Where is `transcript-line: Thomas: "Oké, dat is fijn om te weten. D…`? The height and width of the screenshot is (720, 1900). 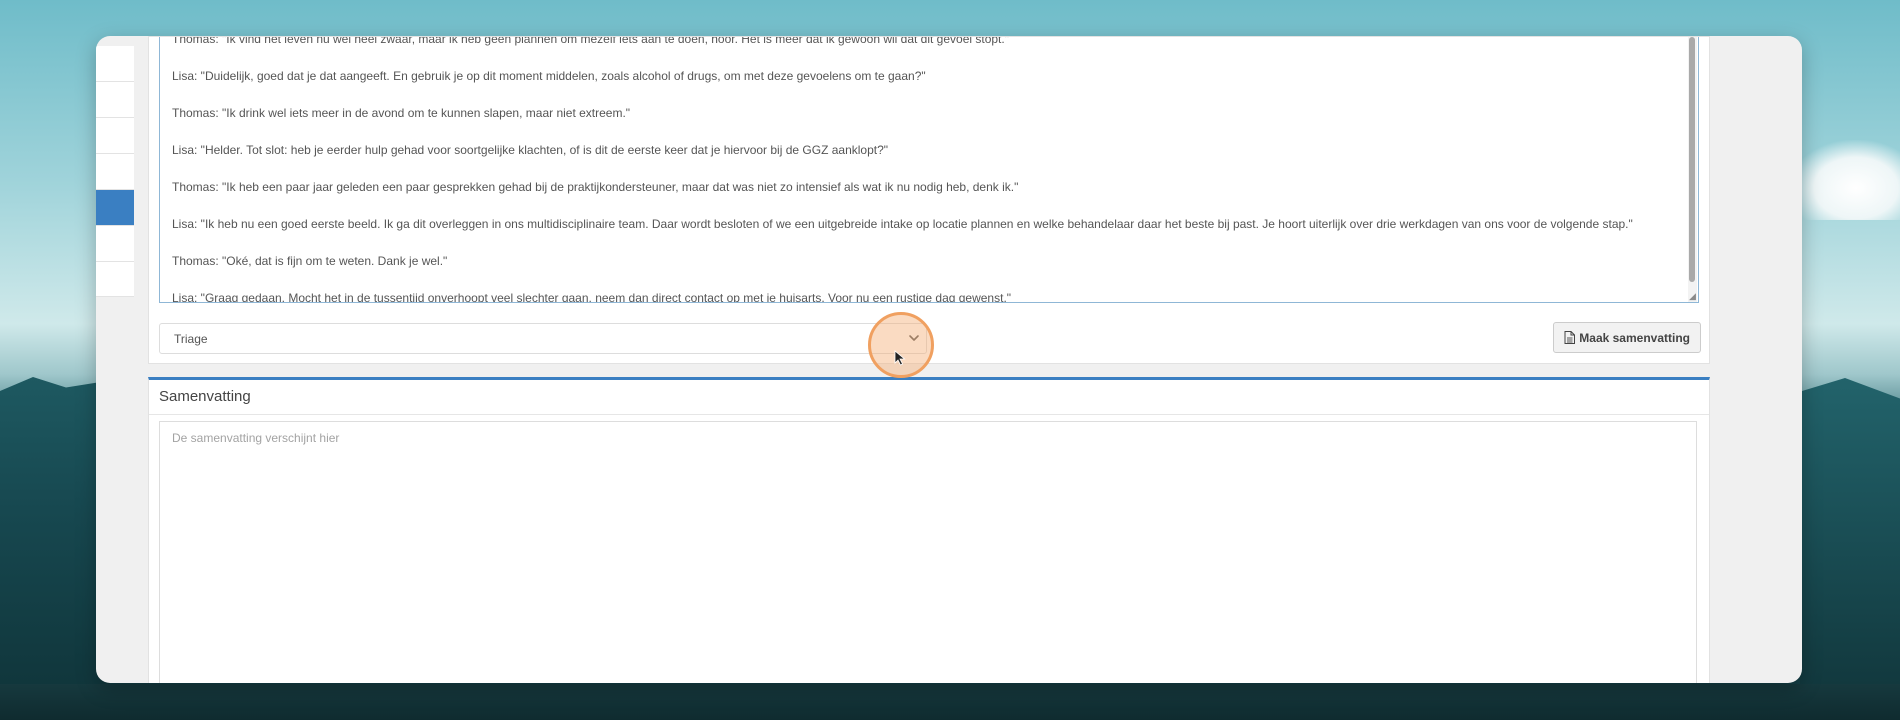
transcript-line: Thomas: "Oké, dat is fijn om te weten. D… is located at coordinates (310, 261).